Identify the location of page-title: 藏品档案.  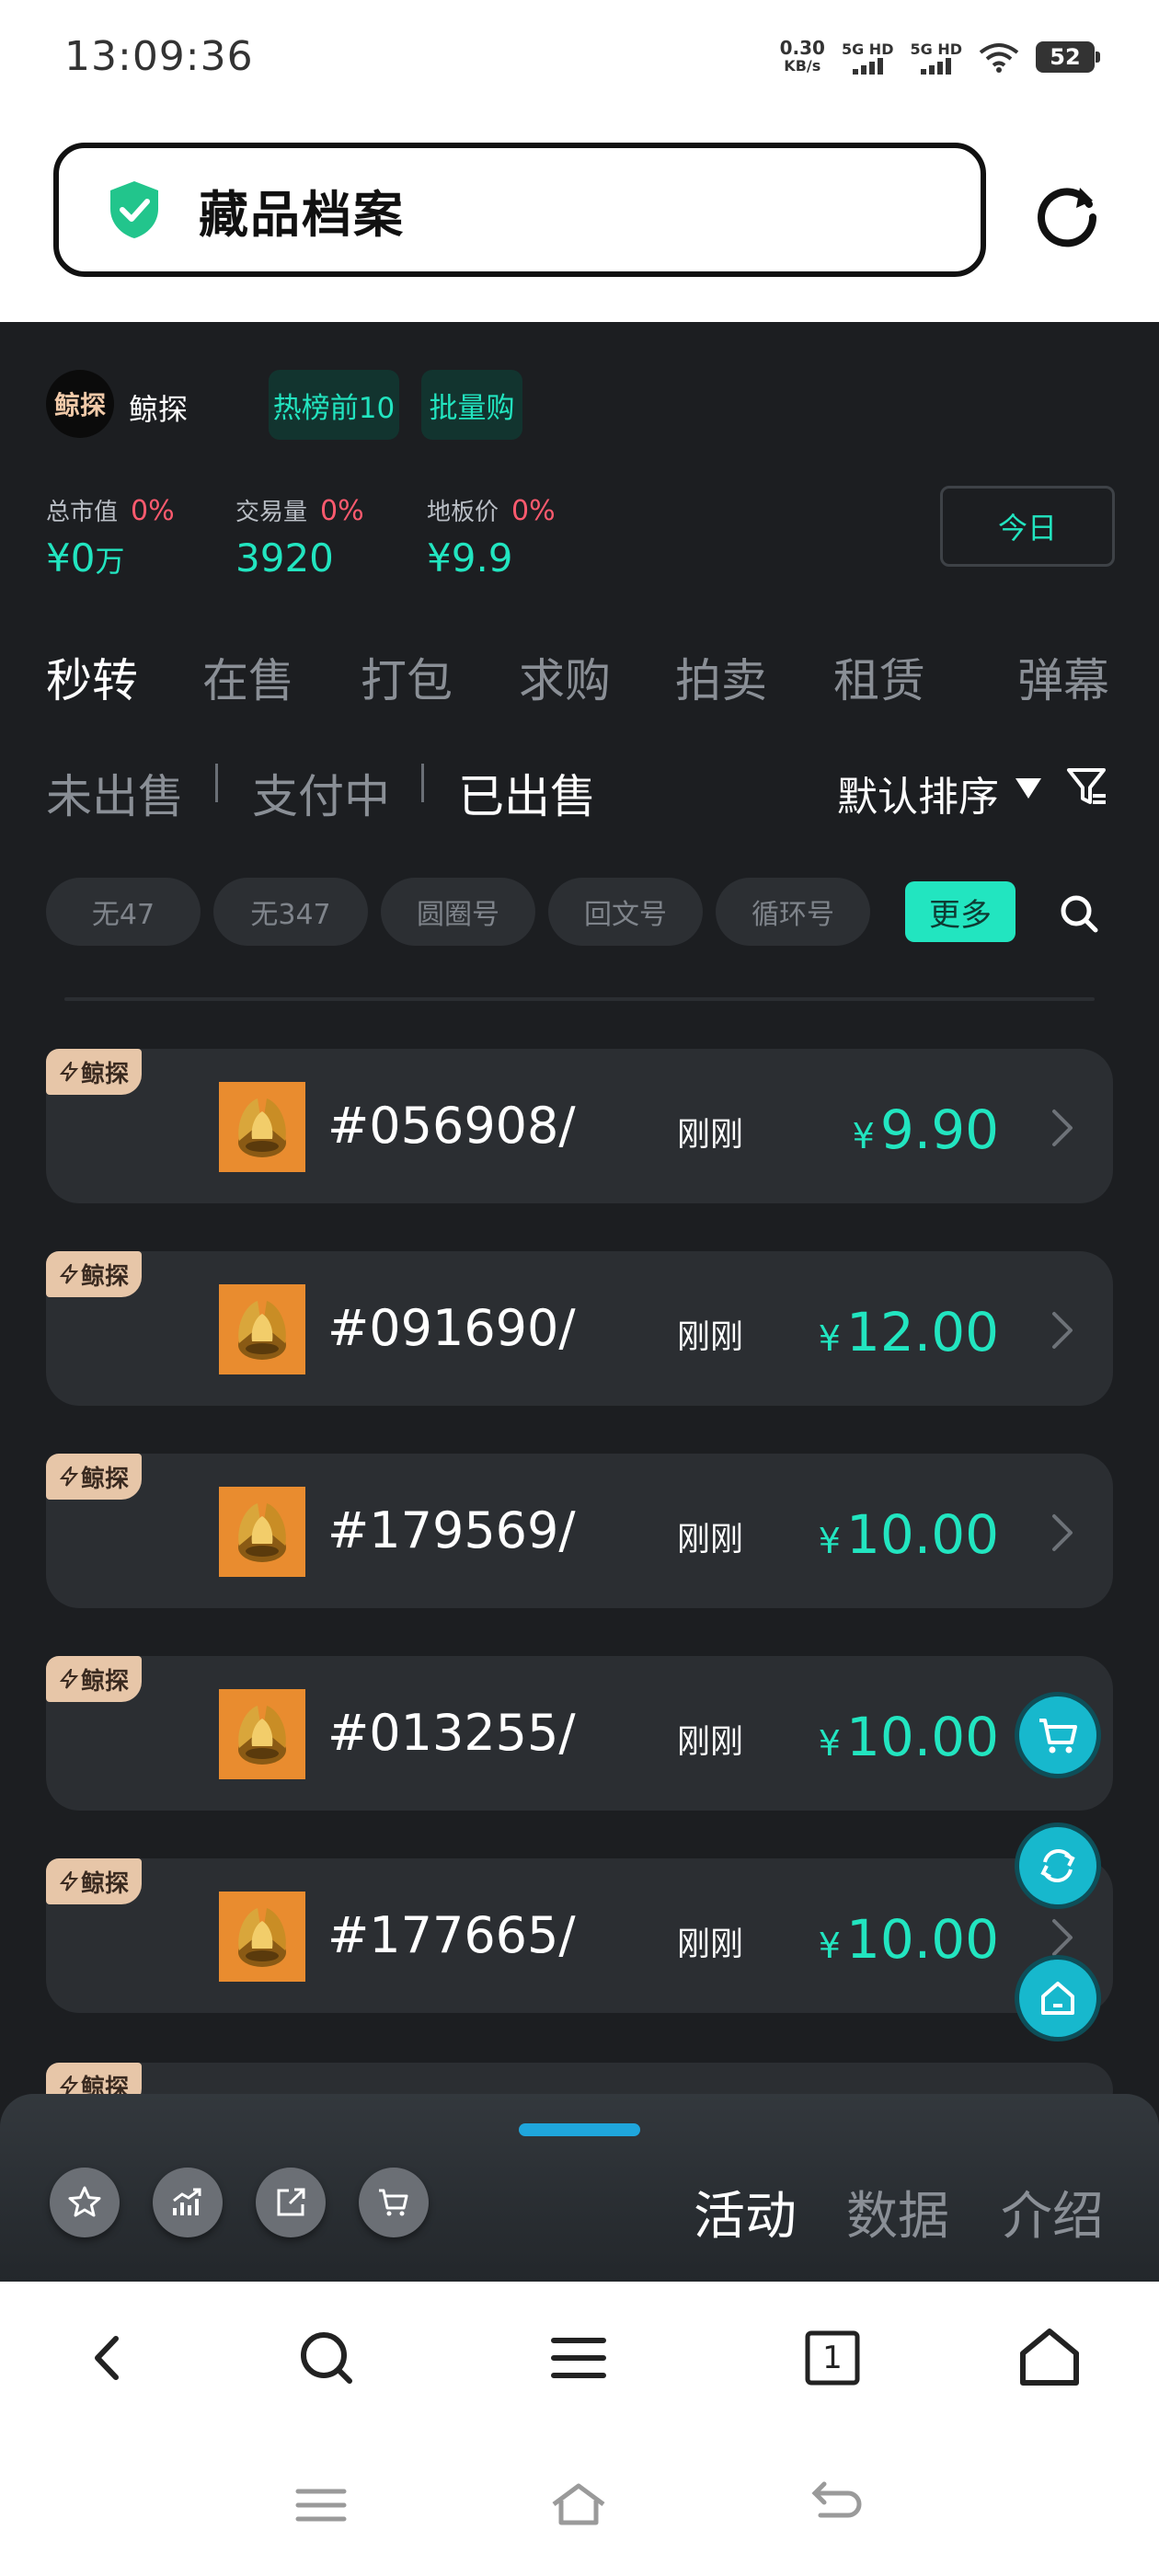
(302, 214).